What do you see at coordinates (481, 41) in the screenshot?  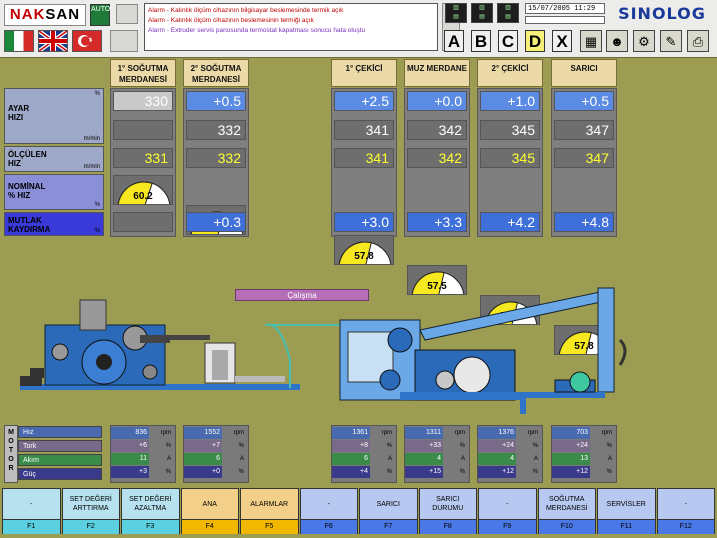 I see `letter-b-button: B` at bounding box center [481, 41].